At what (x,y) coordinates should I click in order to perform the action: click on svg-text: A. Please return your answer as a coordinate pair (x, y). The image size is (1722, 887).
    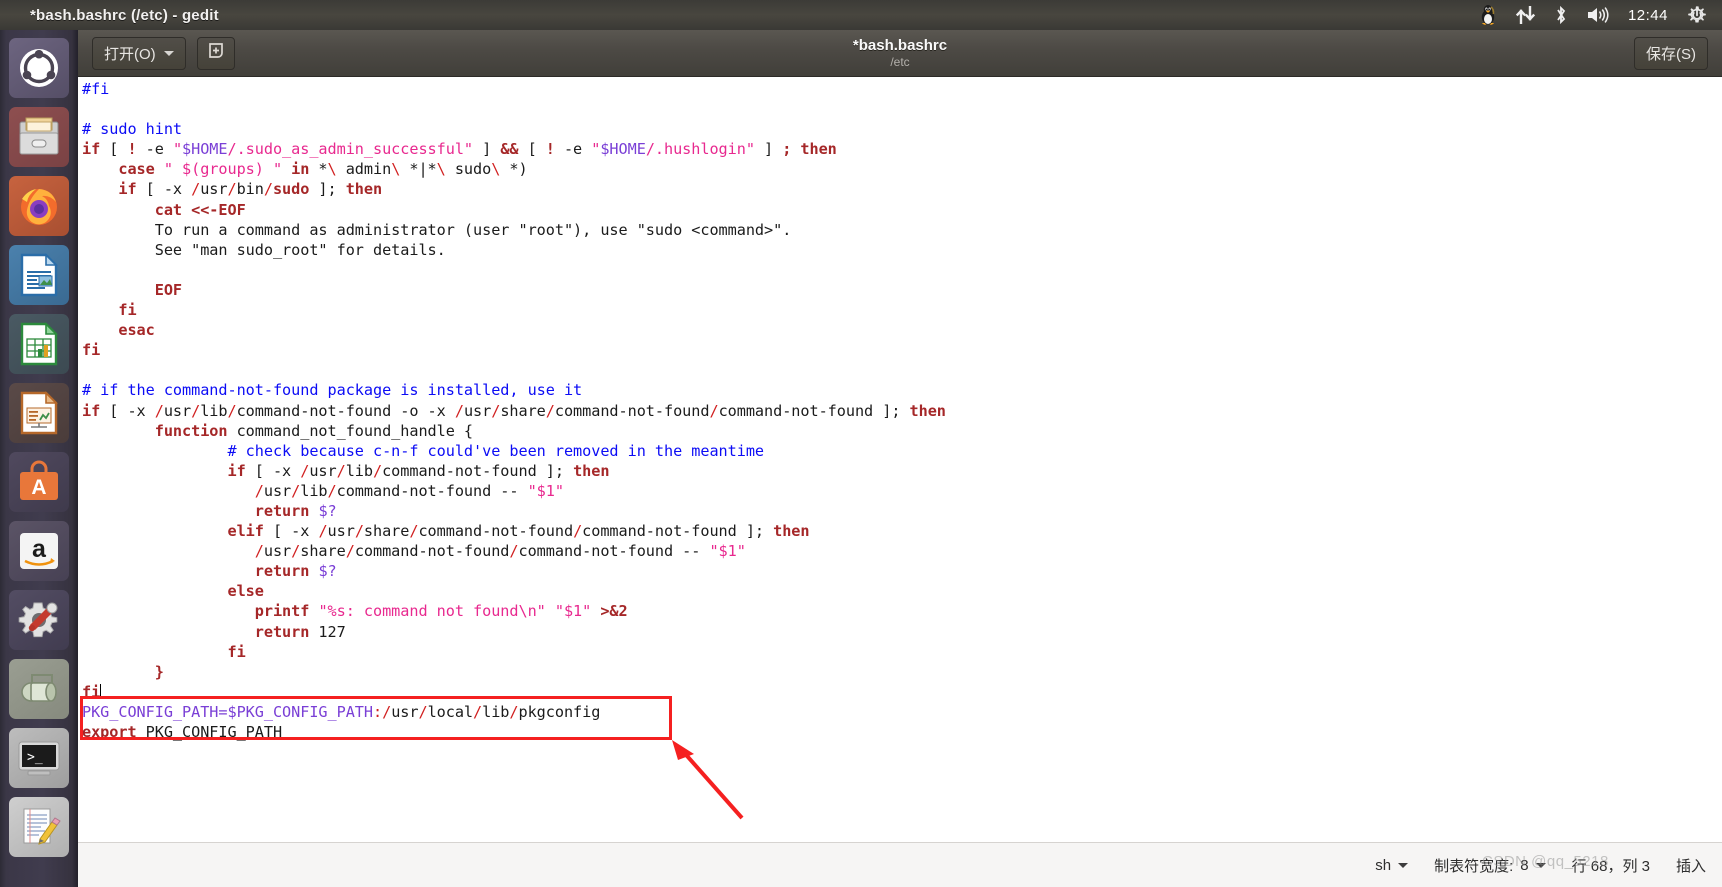
    Looking at the image, I should click on (38, 487).